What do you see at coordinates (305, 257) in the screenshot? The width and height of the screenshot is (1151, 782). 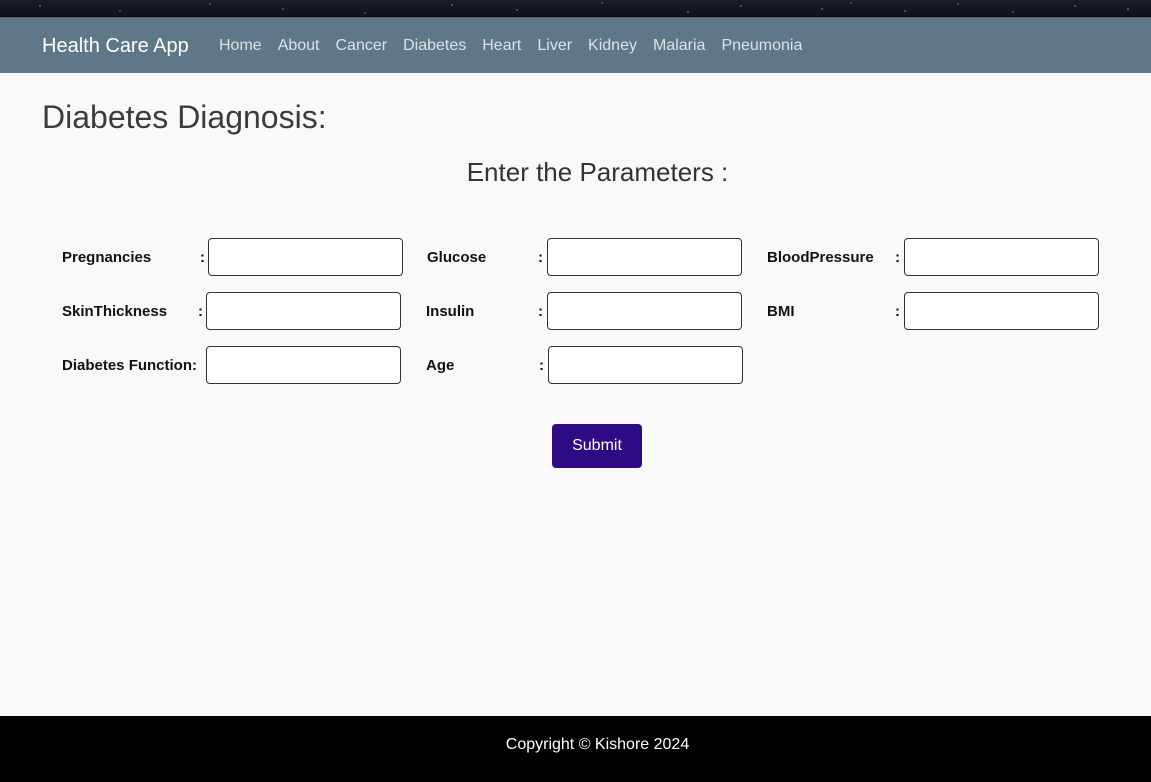 I see `pregnancies-input` at bounding box center [305, 257].